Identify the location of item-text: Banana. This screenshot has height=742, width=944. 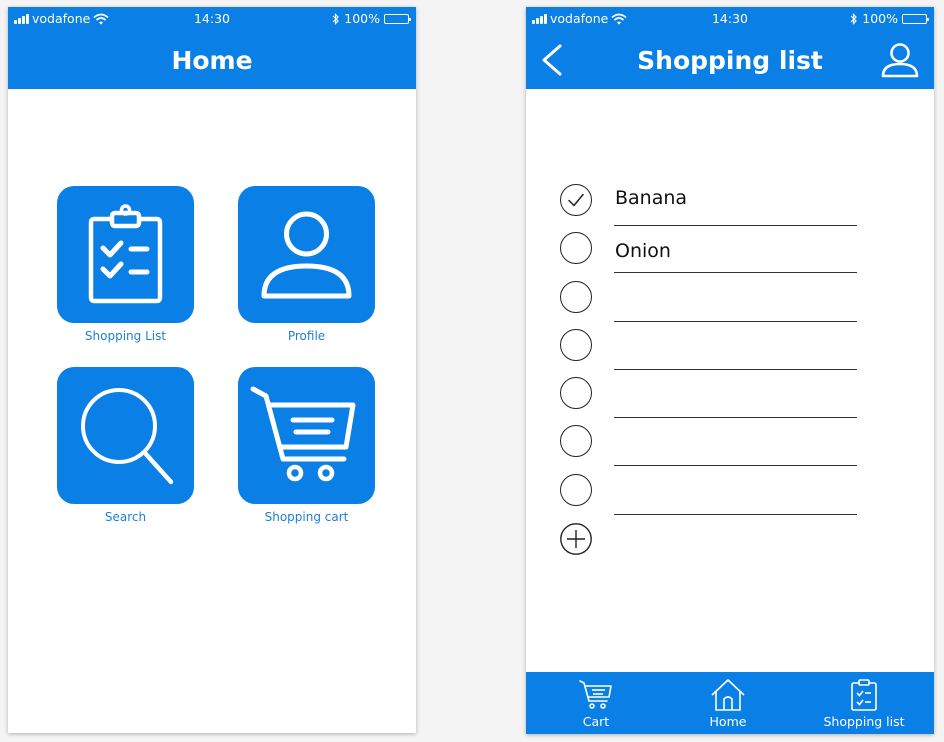
(651, 198).